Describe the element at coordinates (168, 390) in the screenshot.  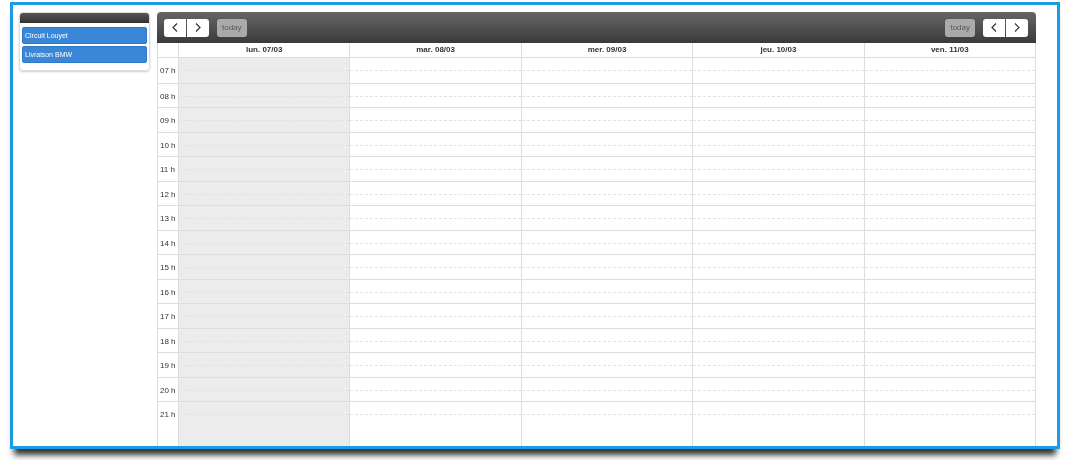
I see `hour-label: 20 h` at that location.